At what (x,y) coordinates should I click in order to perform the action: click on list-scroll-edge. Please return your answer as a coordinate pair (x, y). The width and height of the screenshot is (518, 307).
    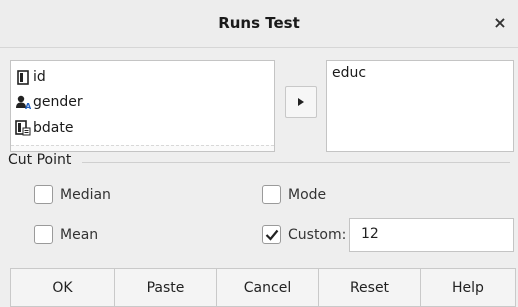
    Looking at the image, I should click on (142, 148).